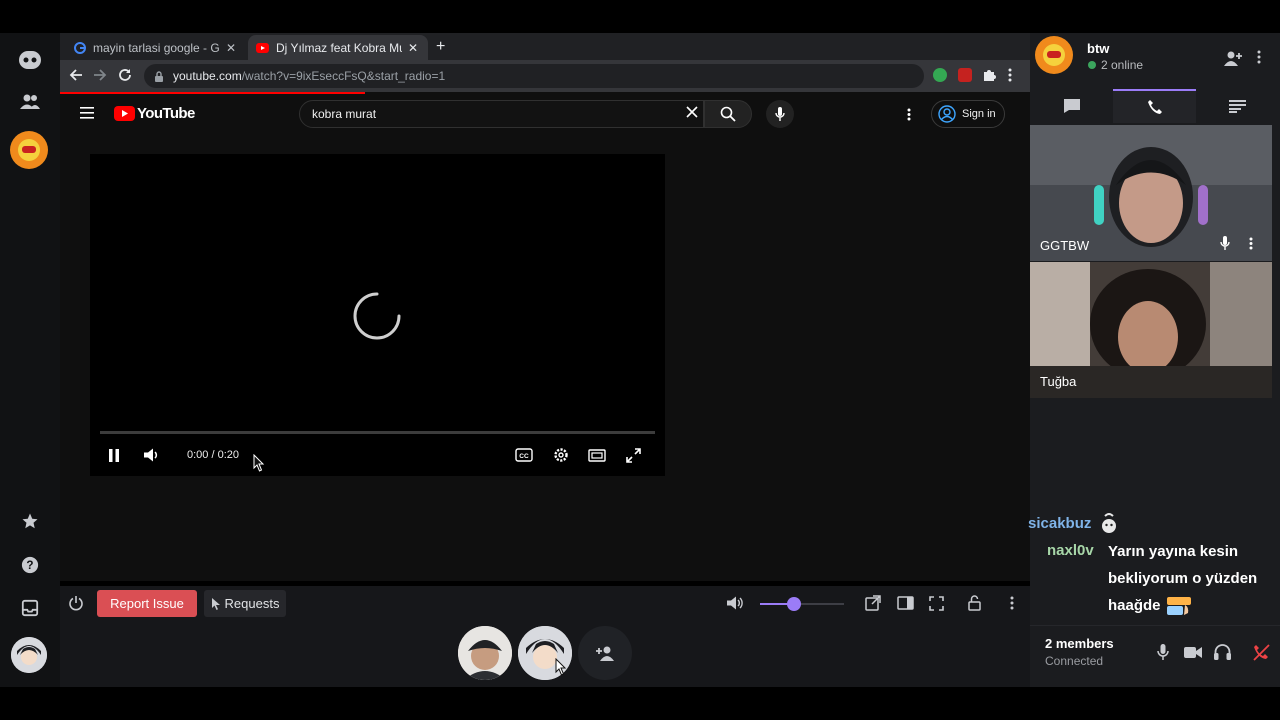  I want to click on user-avatar, so click(29, 655).